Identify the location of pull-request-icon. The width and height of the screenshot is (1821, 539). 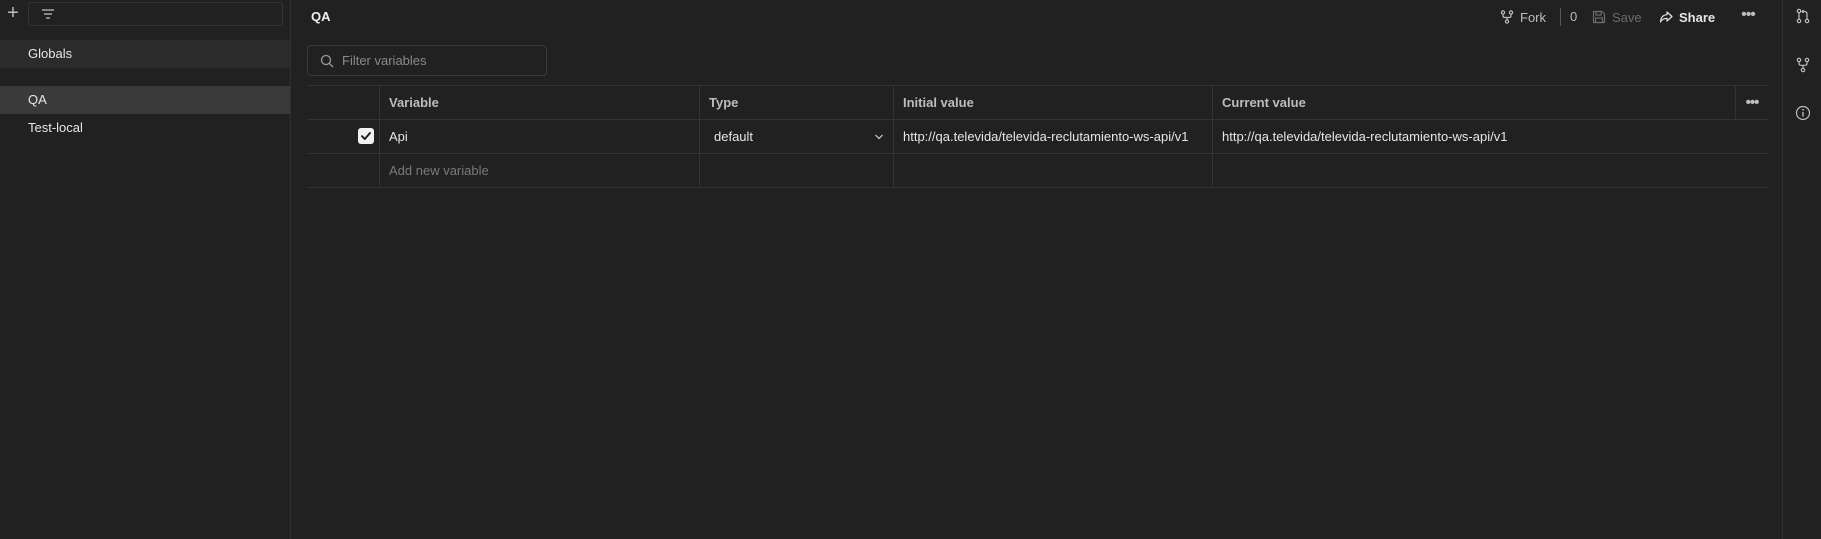
(1803, 16).